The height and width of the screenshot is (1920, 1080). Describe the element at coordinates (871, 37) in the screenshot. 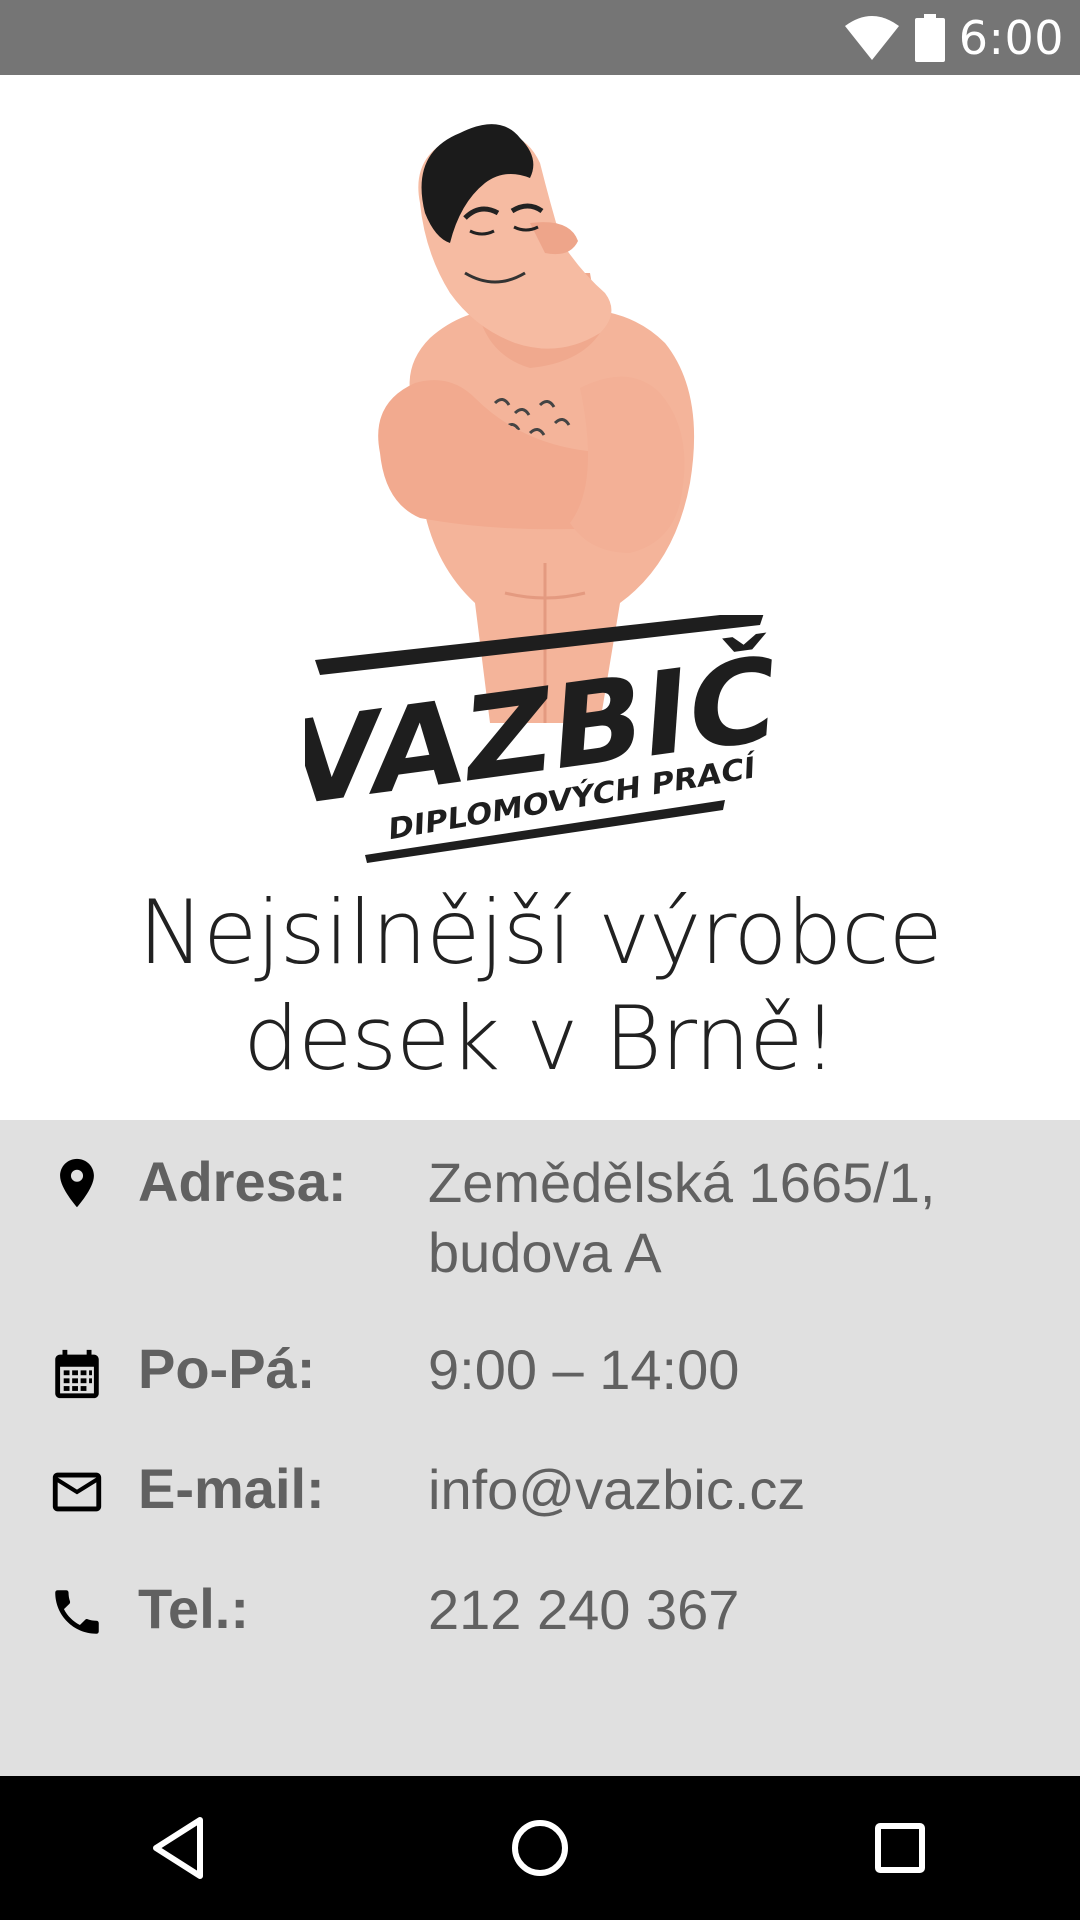

I see `wifi-icon` at that location.